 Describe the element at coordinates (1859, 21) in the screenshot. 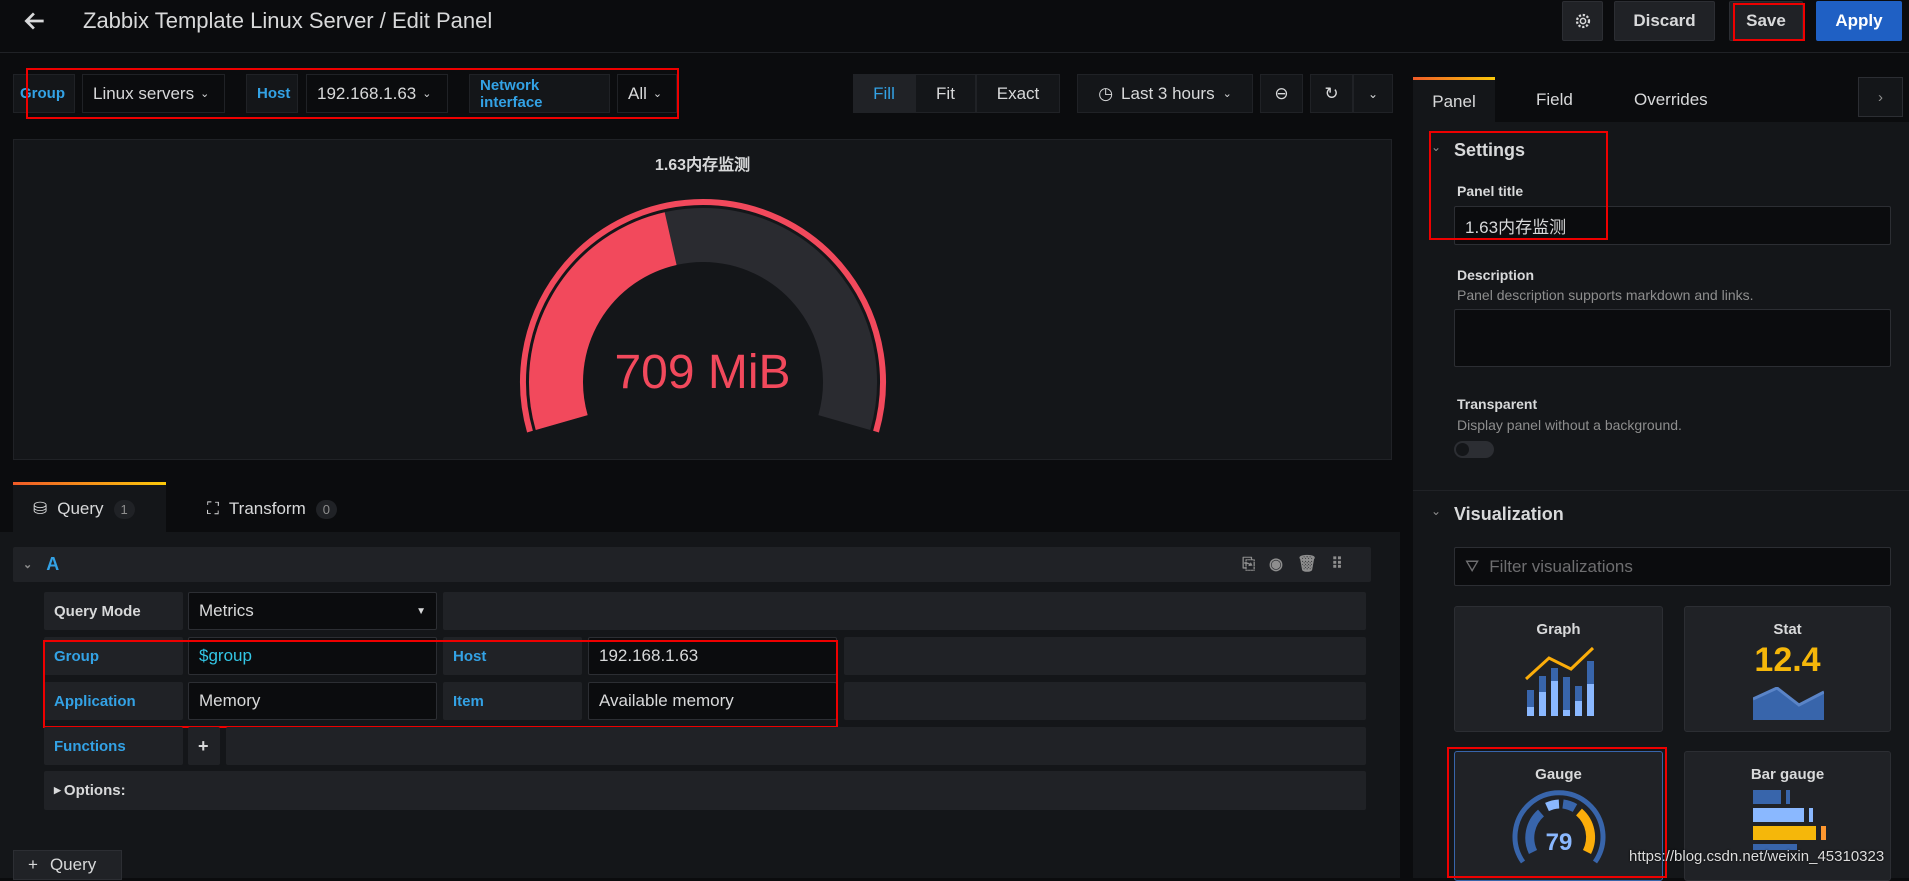

I see `apply-button: Apply` at that location.